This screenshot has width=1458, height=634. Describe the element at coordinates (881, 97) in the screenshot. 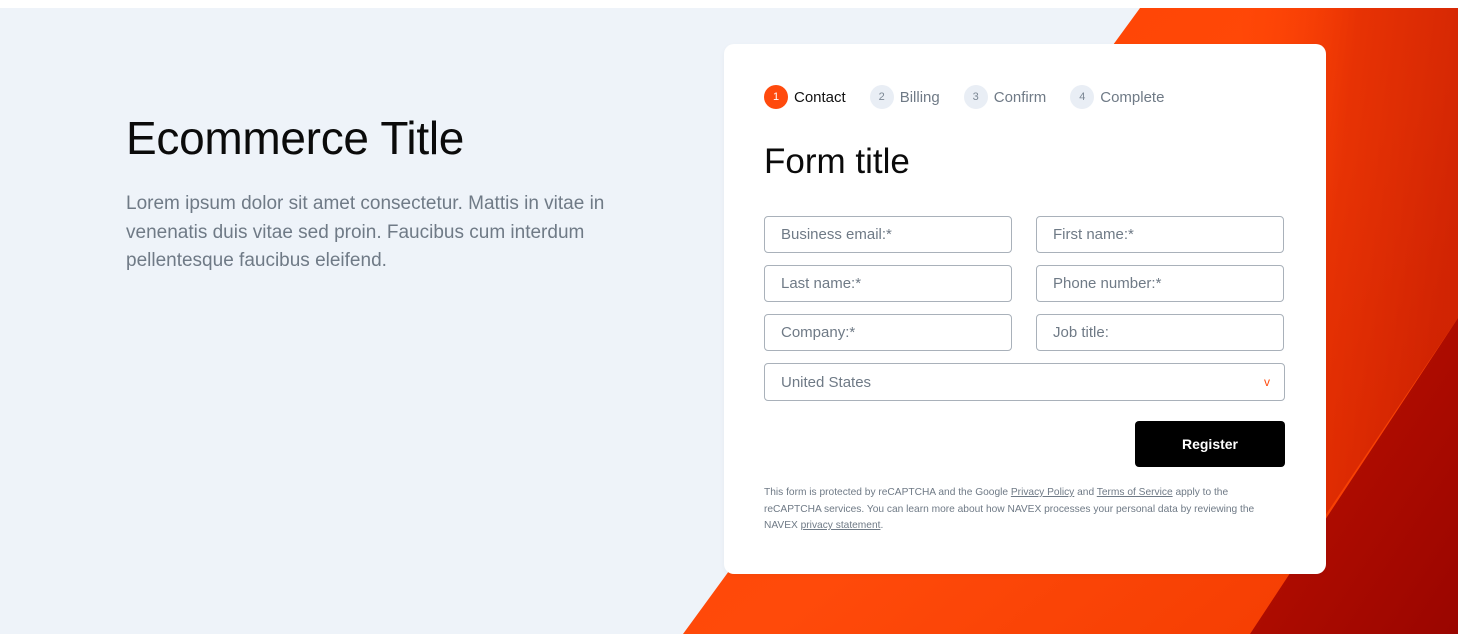

I see `step-number: 2` at that location.